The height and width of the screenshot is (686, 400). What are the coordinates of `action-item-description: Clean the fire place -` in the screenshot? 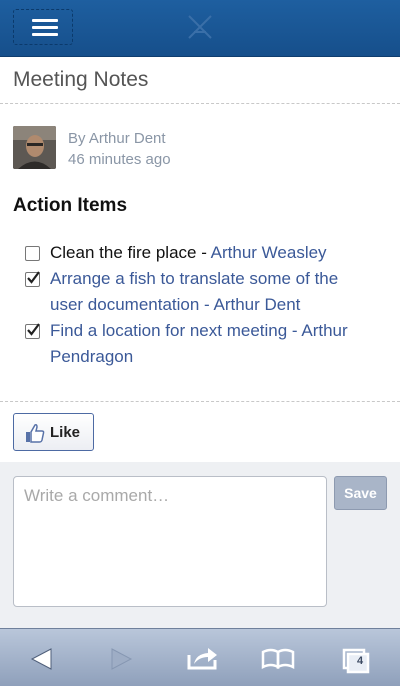 It's located at (130, 252).